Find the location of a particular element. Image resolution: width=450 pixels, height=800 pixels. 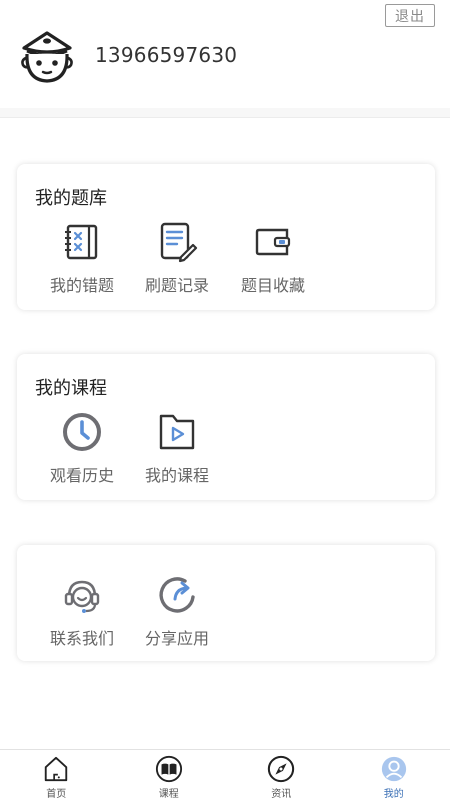

video-folder-icon is located at coordinates (177, 432).